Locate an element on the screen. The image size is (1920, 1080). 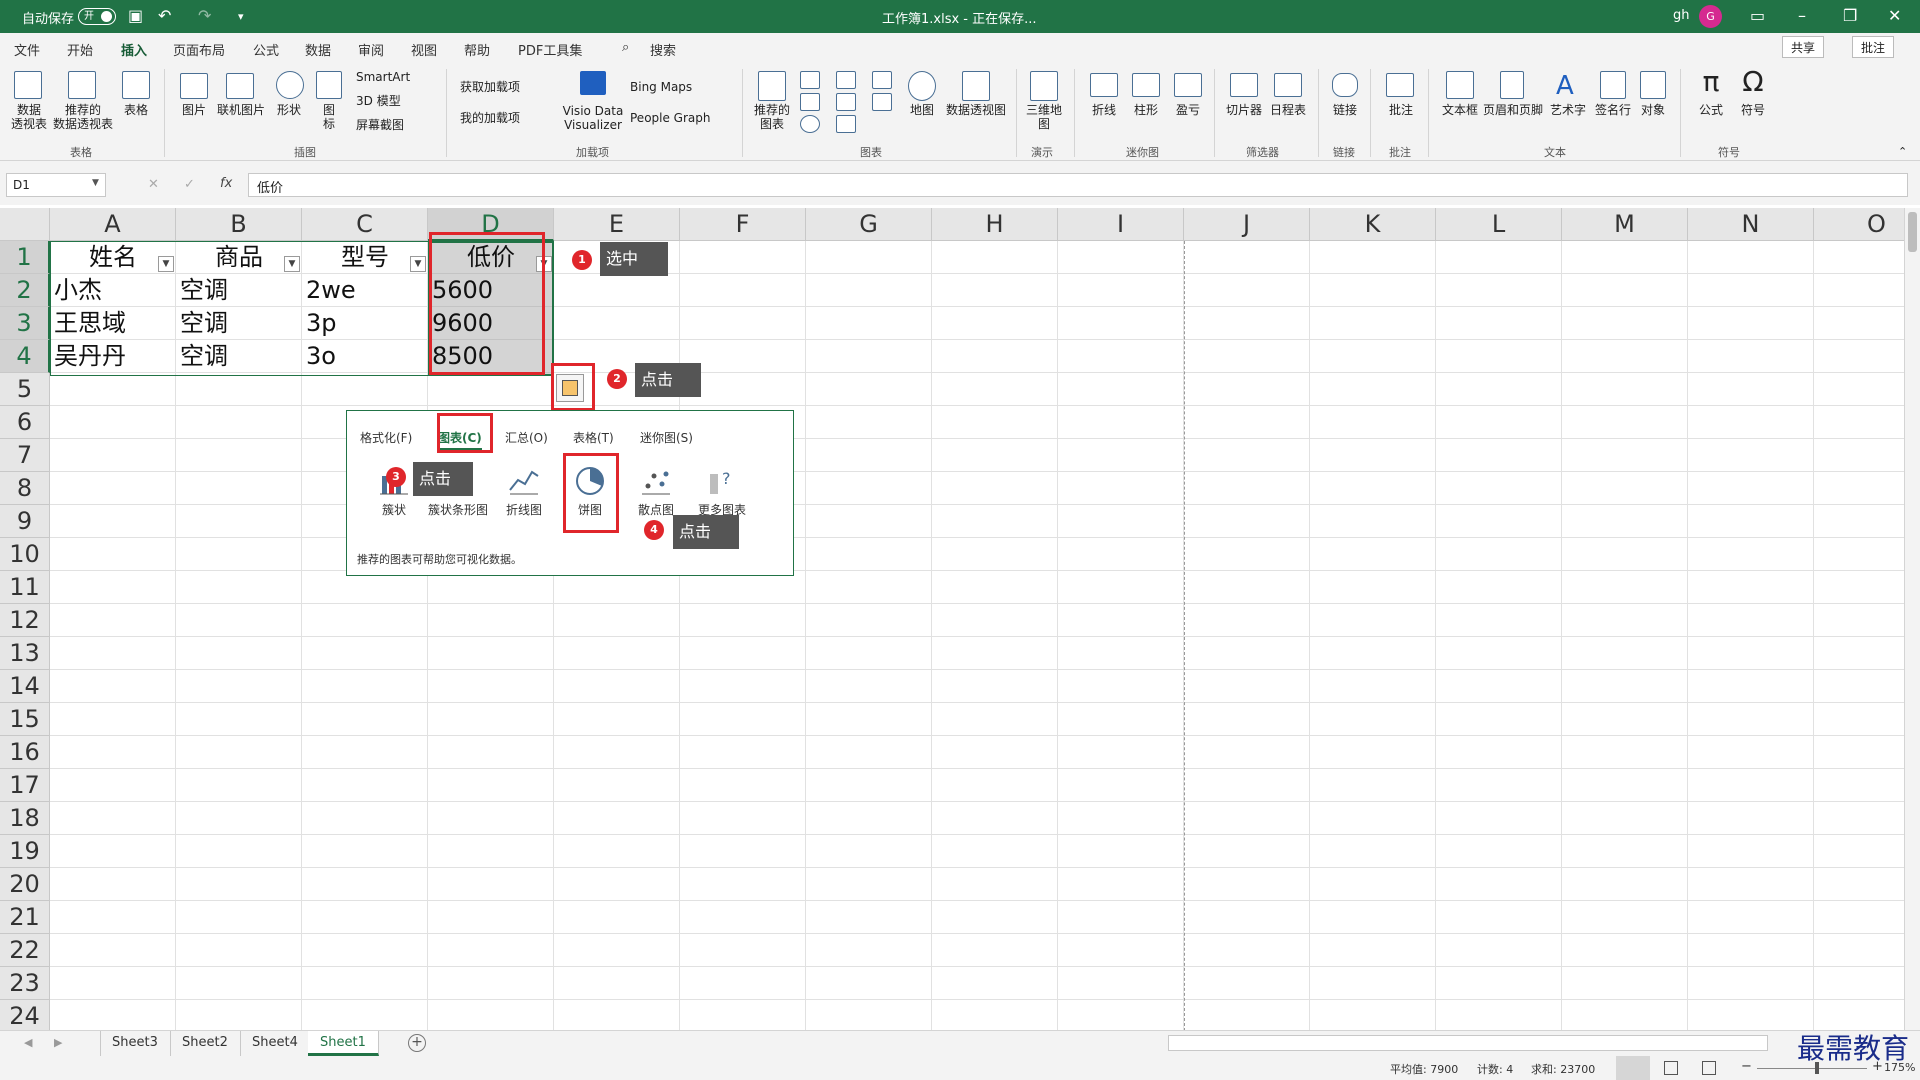
smartart-button: SmartArt is located at coordinates (383, 77).